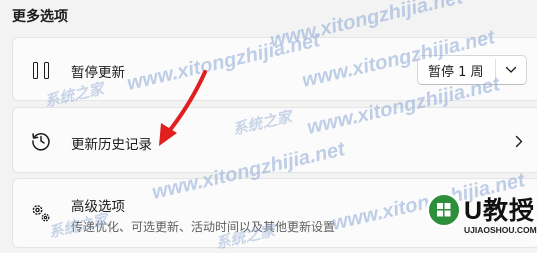 The height and width of the screenshot is (253, 537). What do you see at coordinates (40, 17) in the screenshot?
I see `section-title: 更多选项` at bounding box center [40, 17].